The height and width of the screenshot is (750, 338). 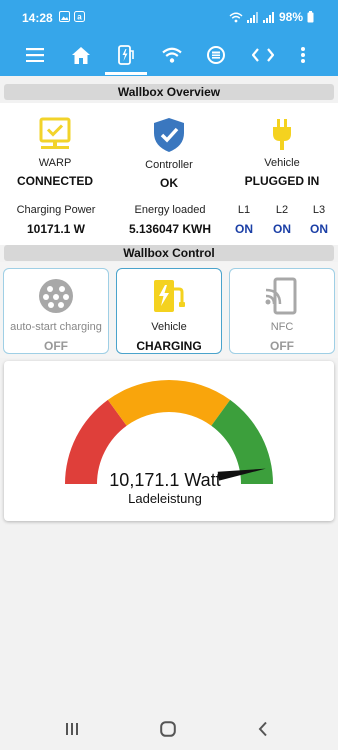 I want to click on nav-code-button, so click(x=263, y=55).